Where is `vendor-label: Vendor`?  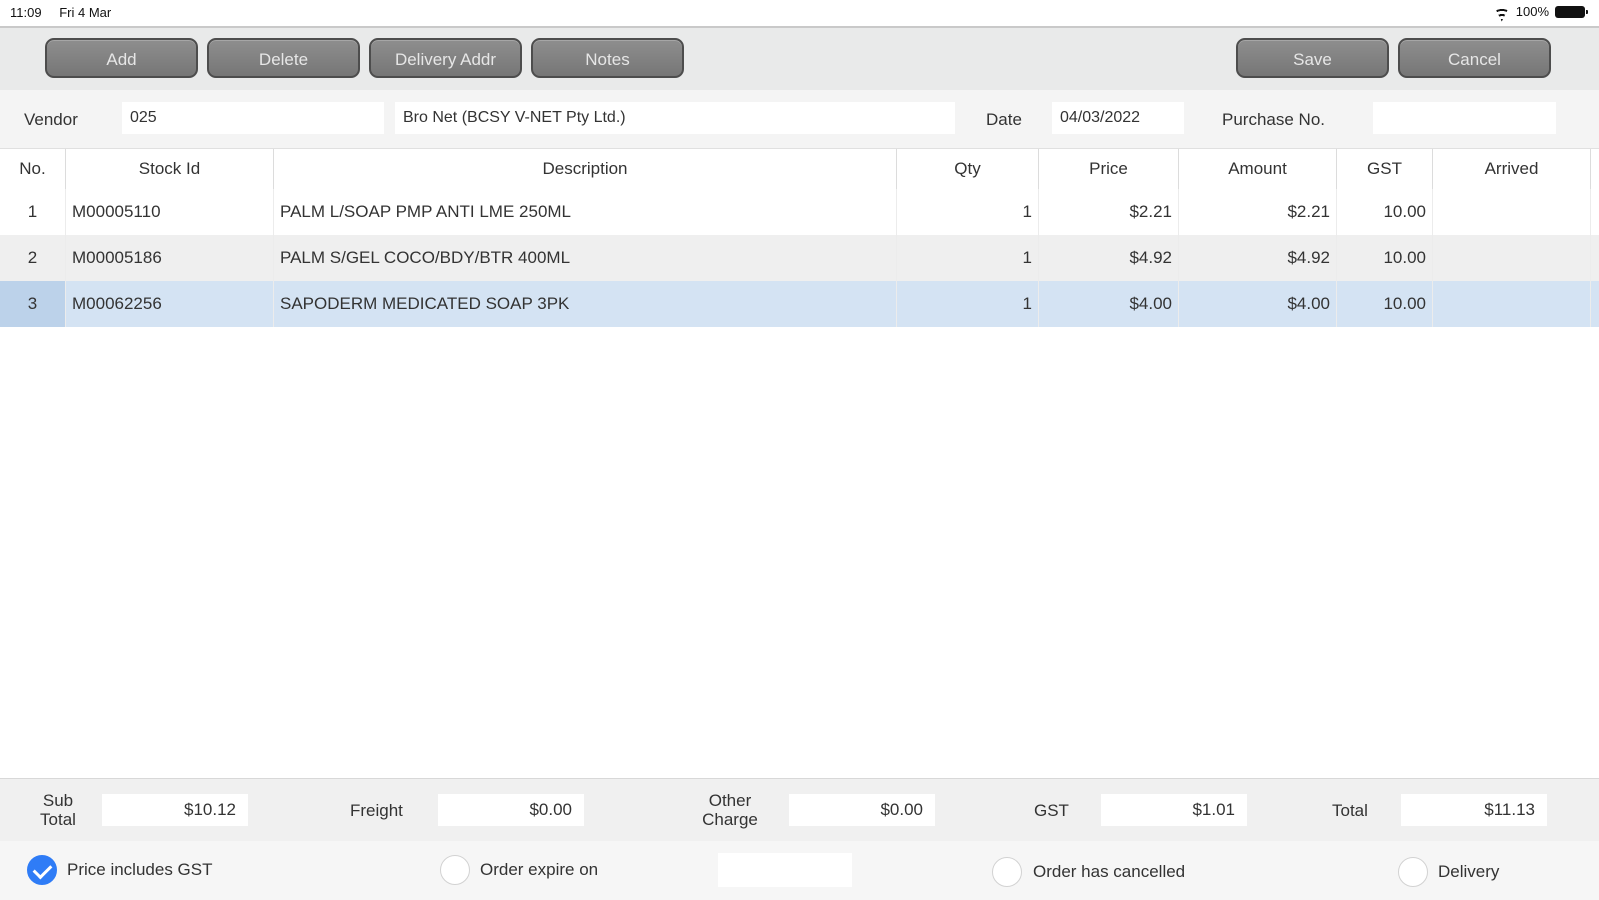 vendor-label: Vendor is located at coordinates (51, 119).